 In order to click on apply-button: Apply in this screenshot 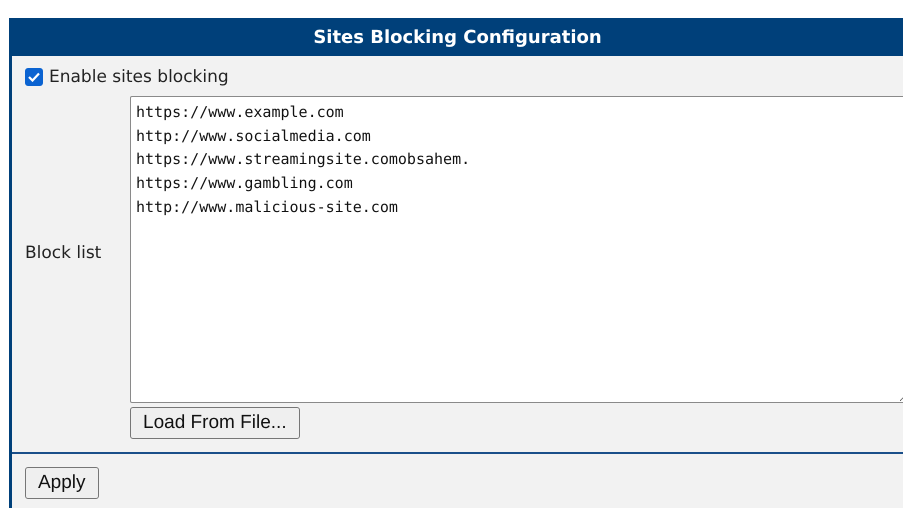, I will do `click(62, 483)`.